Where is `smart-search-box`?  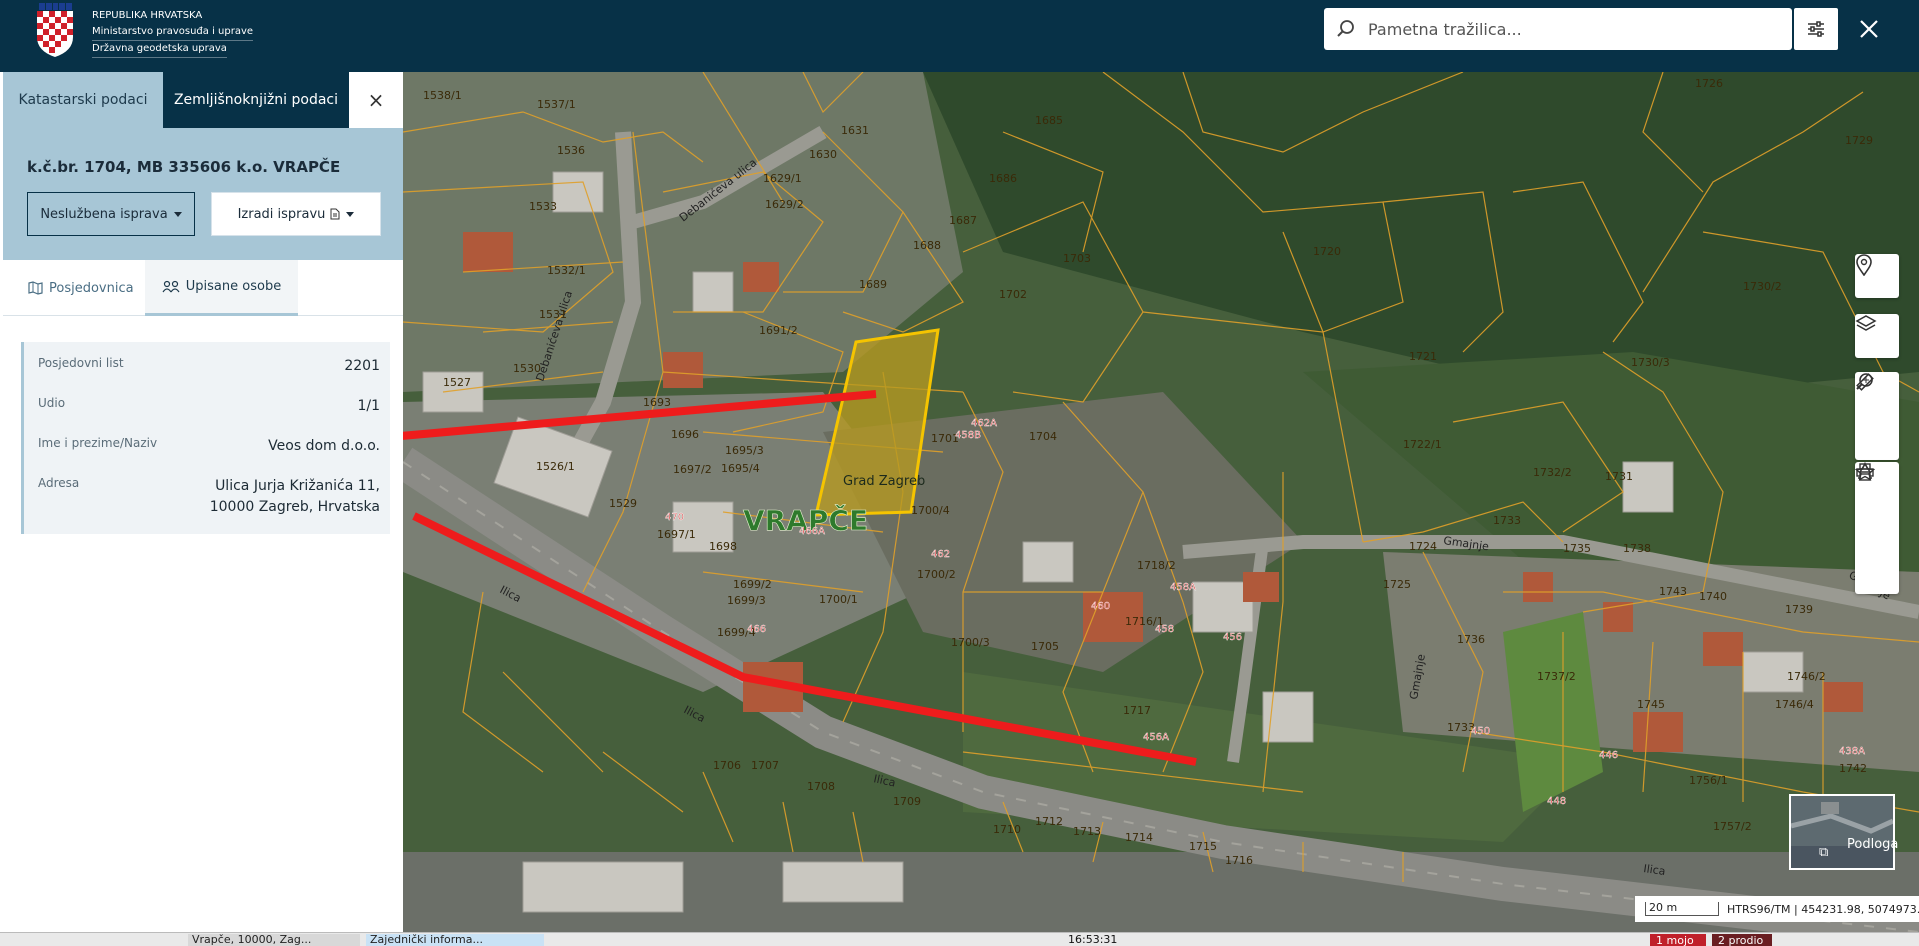
smart-search-box is located at coordinates (1558, 29).